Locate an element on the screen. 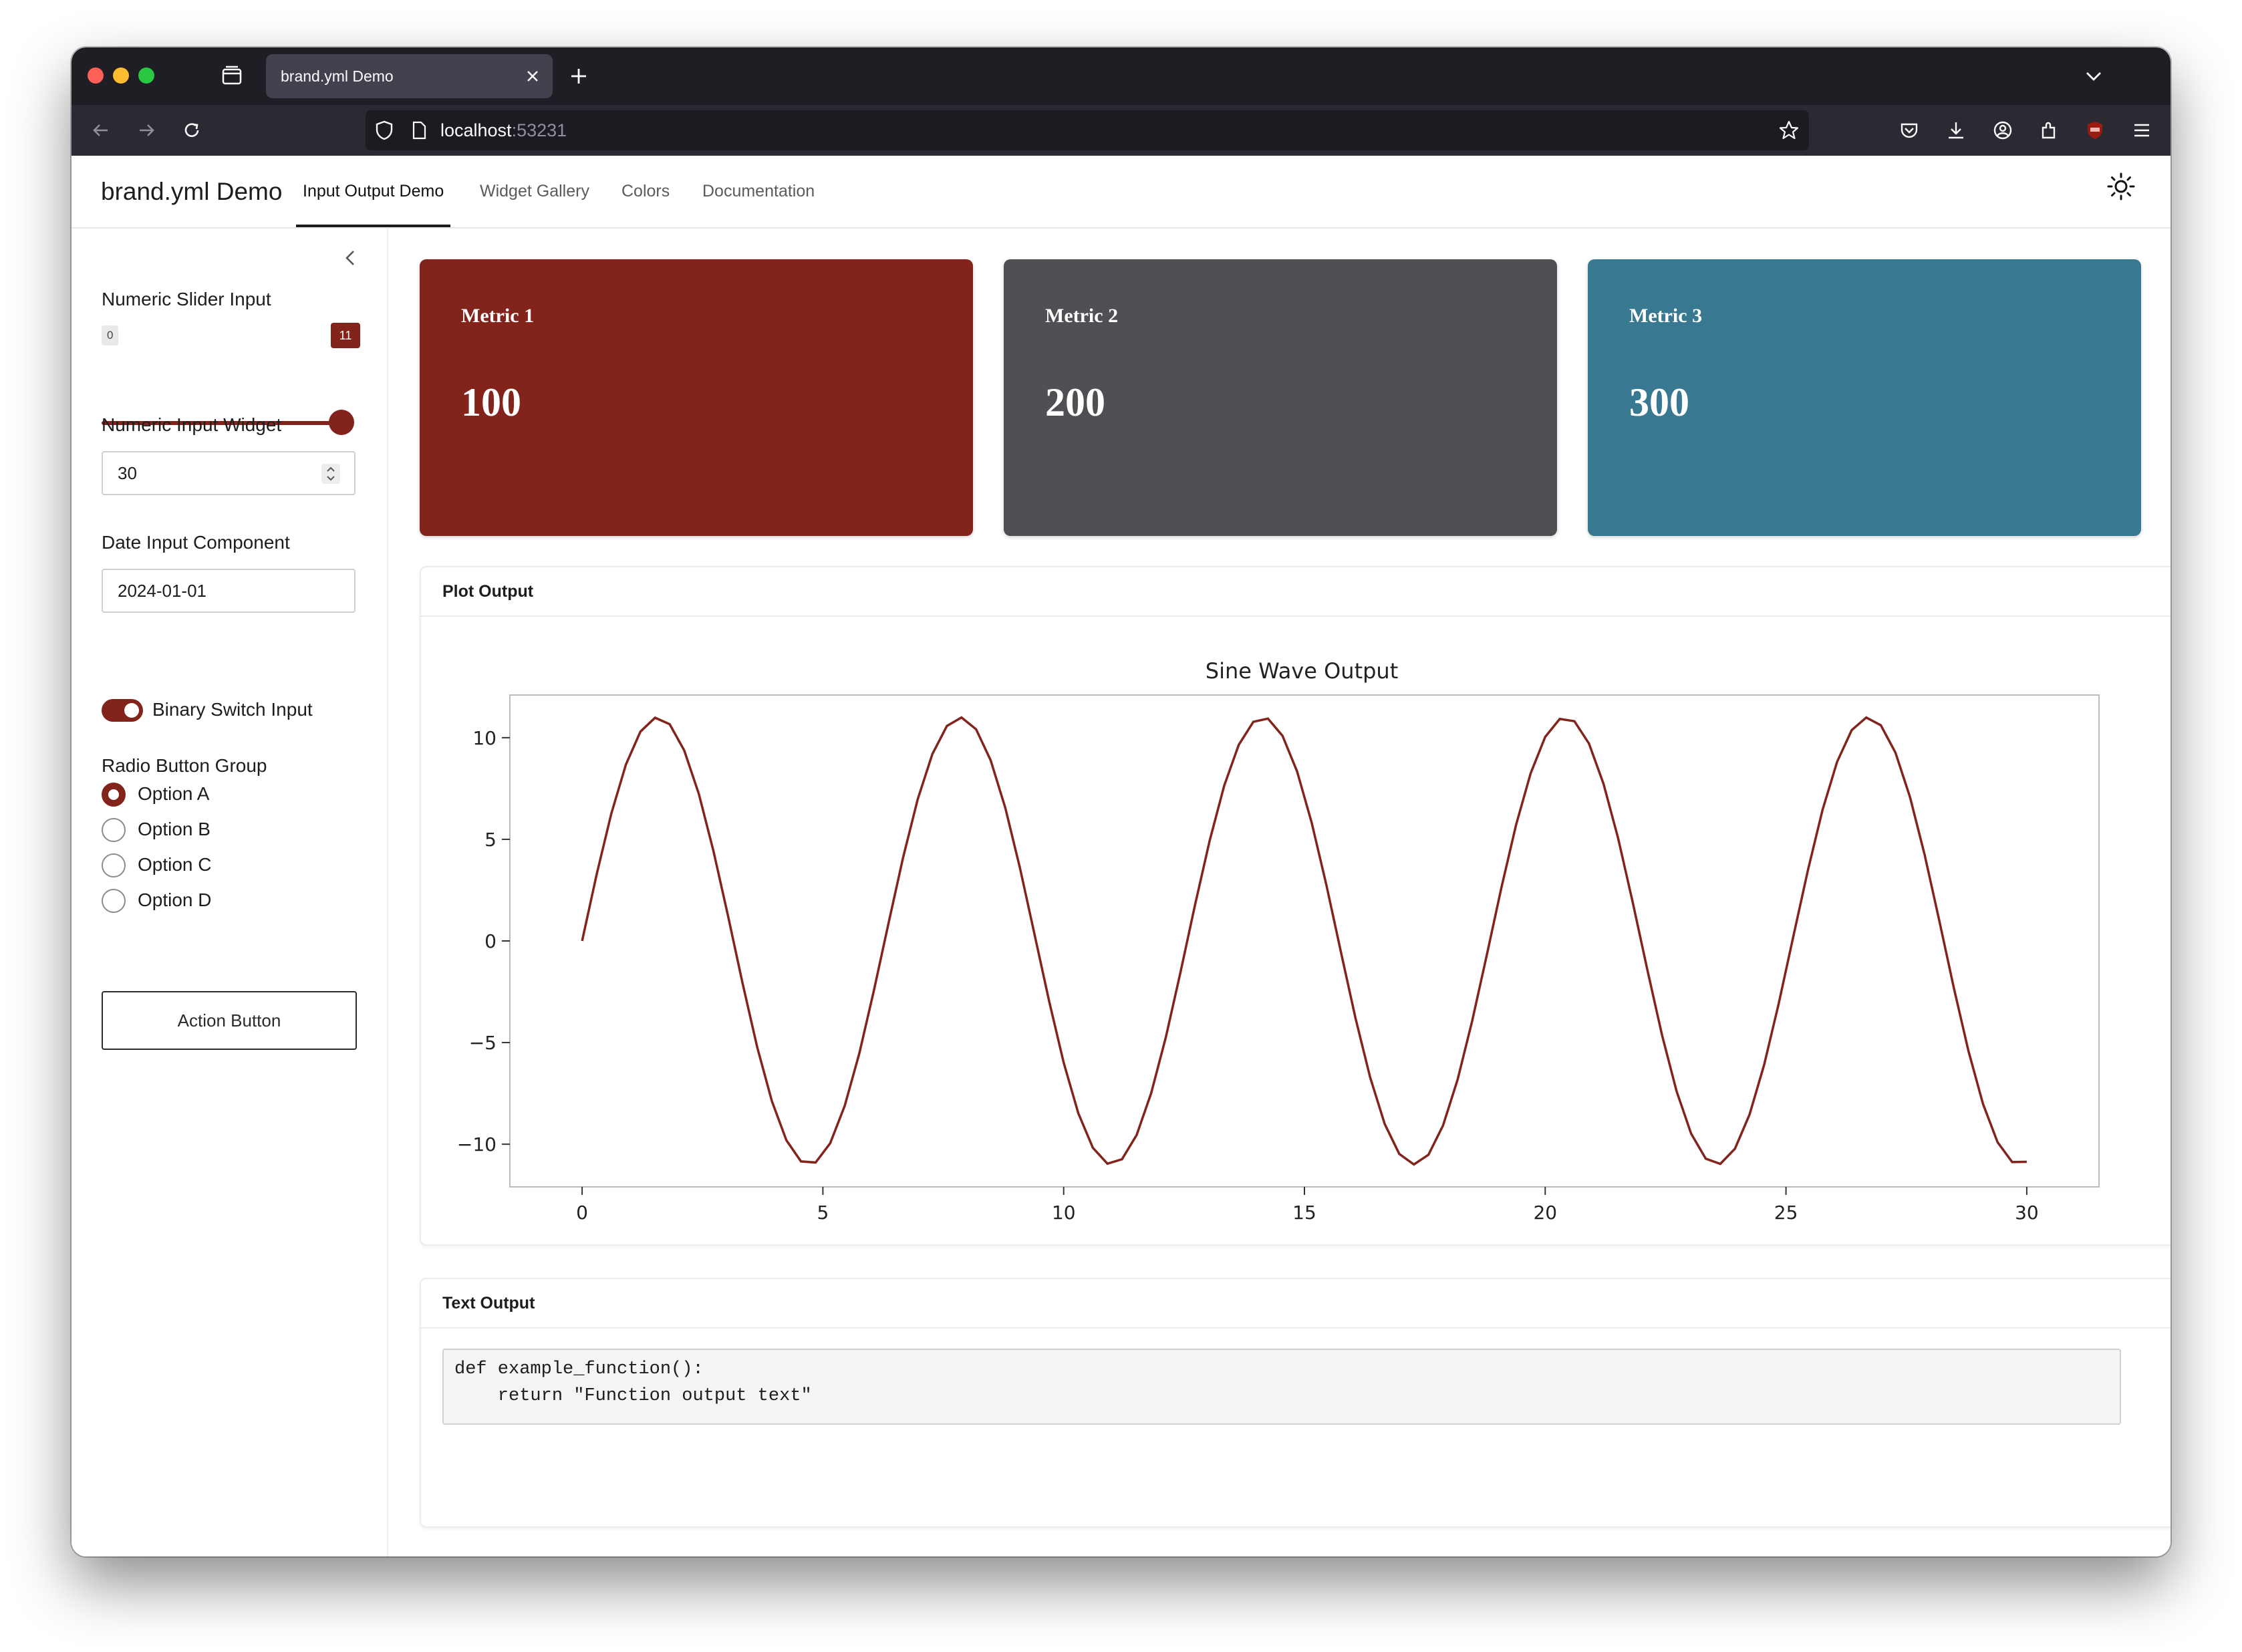 The width and height of the screenshot is (2242, 1652). metric-value: 100 is located at coordinates (491, 402).